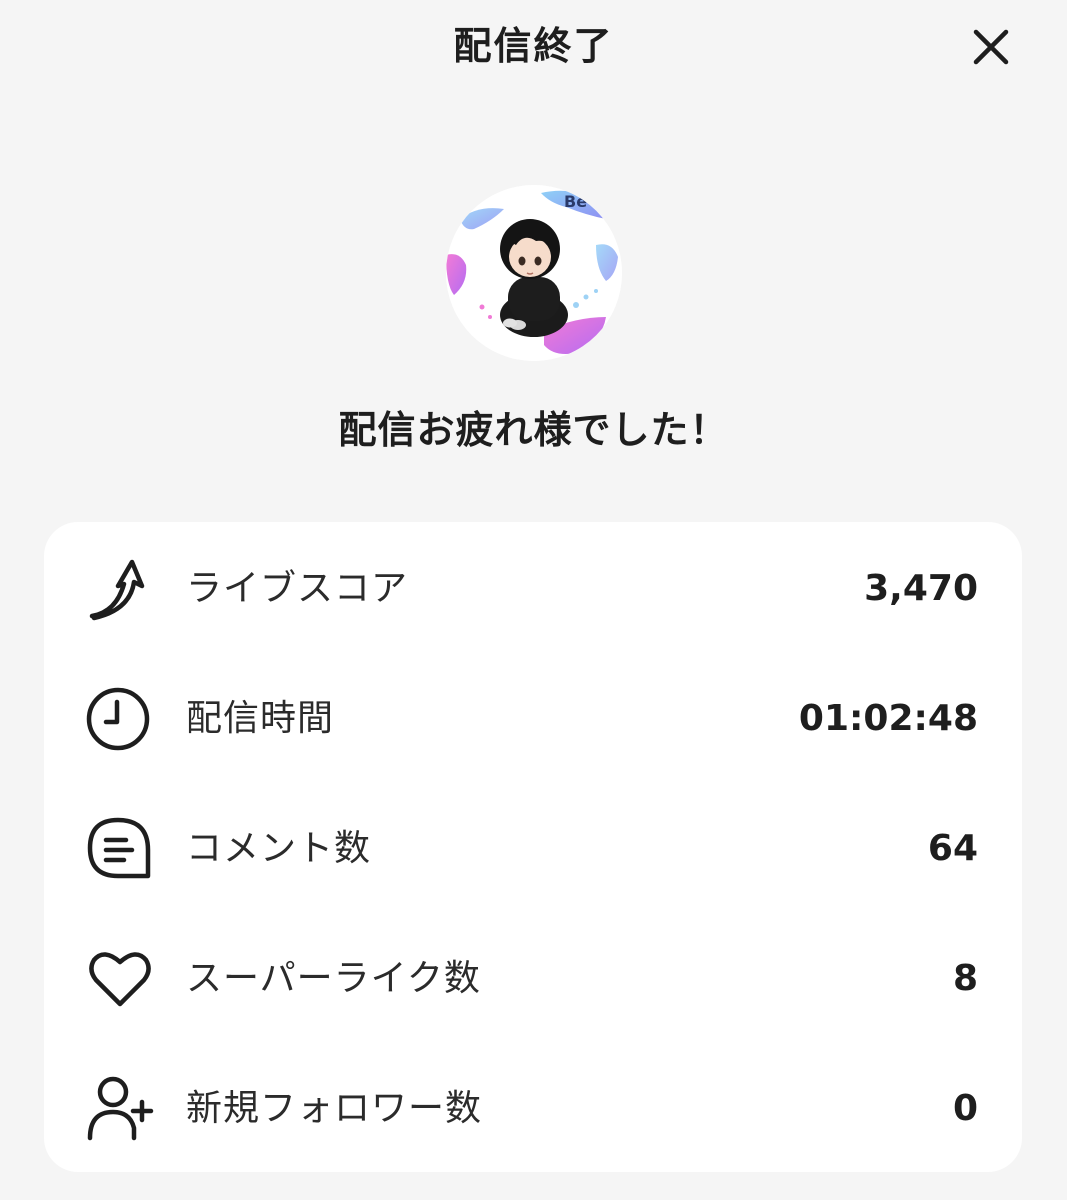 The width and height of the screenshot is (1067, 1200). I want to click on stat-value: 64, so click(952, 848).